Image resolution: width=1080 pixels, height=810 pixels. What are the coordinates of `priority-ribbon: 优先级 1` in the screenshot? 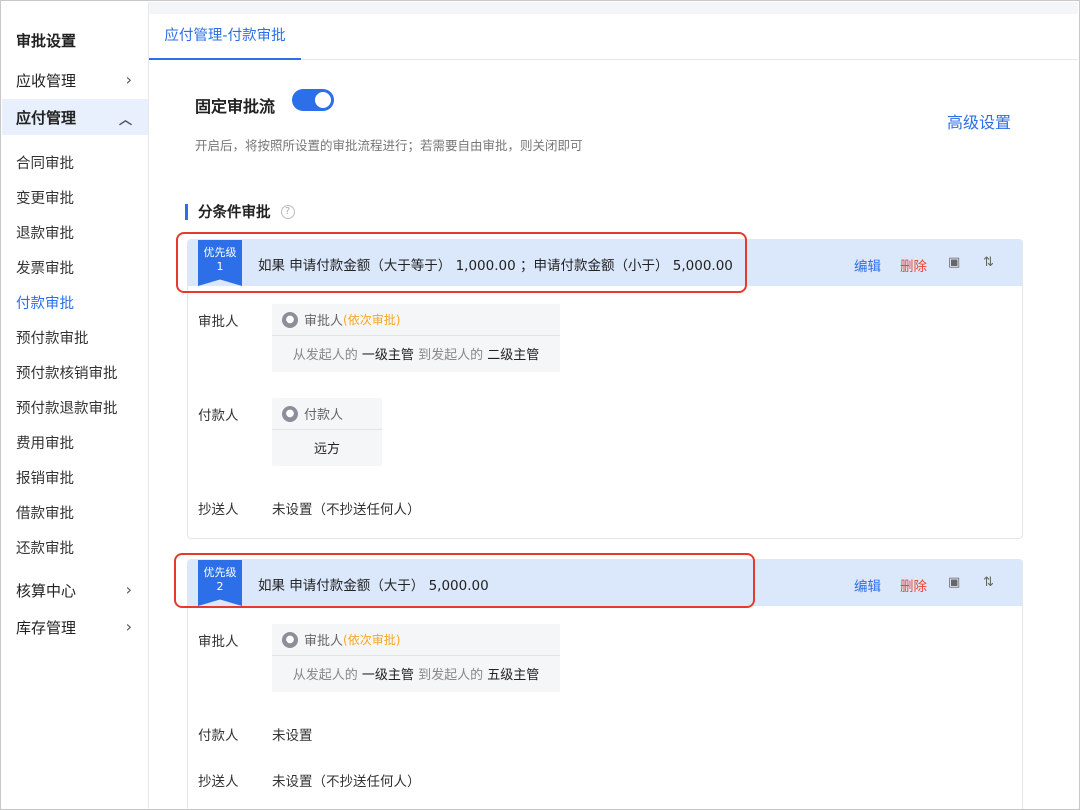 It's located at (220, 263).